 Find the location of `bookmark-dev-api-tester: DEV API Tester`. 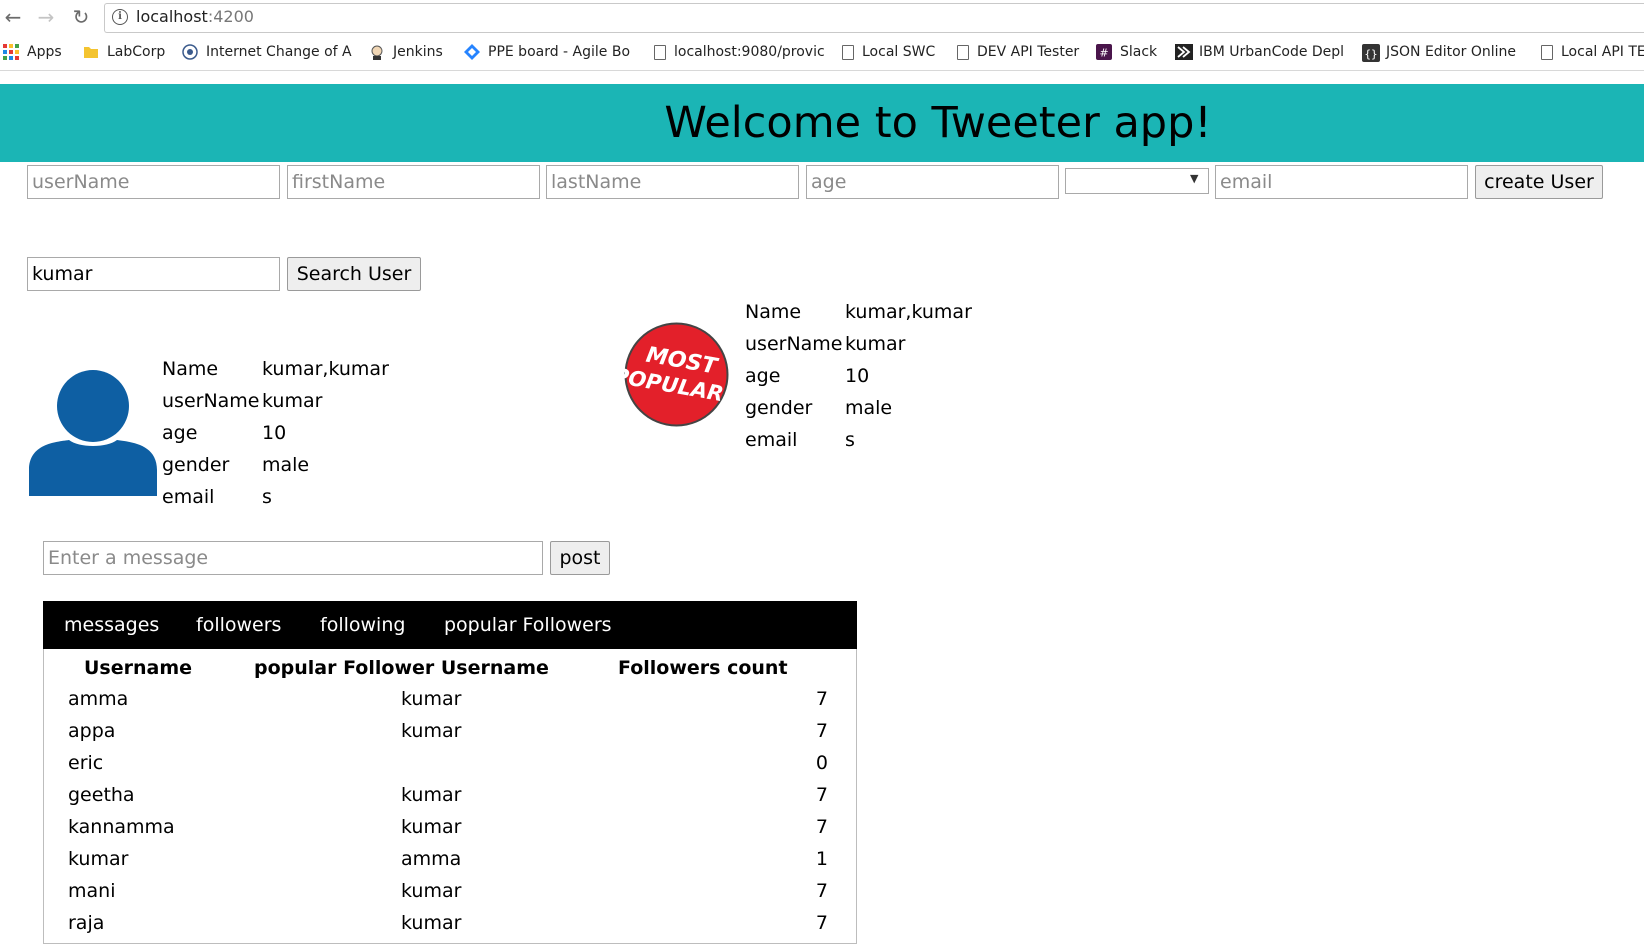

bookmark-dev-api-tester: DEV API Tester is located at coordinates (1018, 52).